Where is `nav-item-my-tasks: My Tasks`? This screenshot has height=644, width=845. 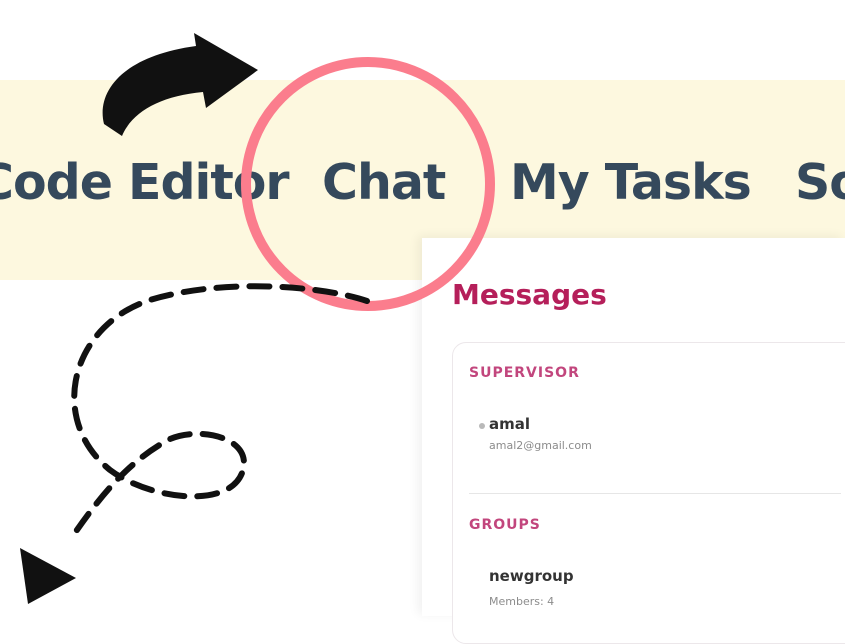
nav-item-my-tasks: My Tasks is located at coordinates (631, 182).